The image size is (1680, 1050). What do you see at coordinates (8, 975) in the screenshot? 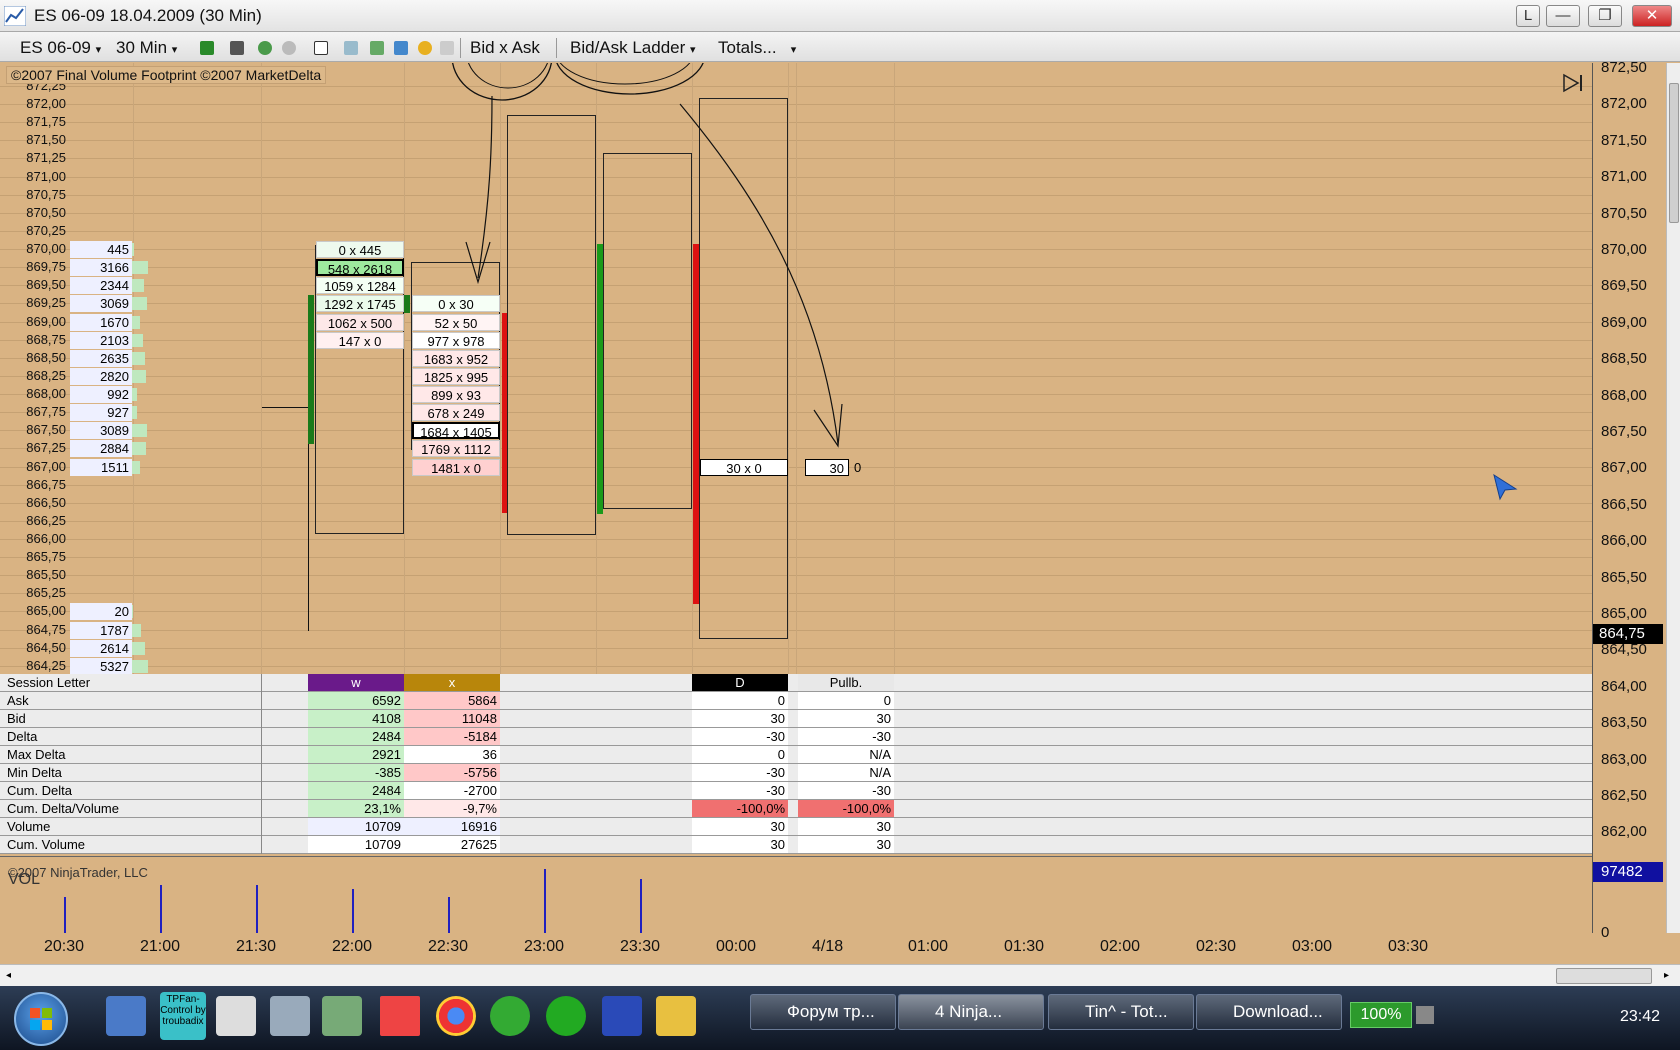
I see `scroll-left-icon: ◂` at bounding box center [8, 975].